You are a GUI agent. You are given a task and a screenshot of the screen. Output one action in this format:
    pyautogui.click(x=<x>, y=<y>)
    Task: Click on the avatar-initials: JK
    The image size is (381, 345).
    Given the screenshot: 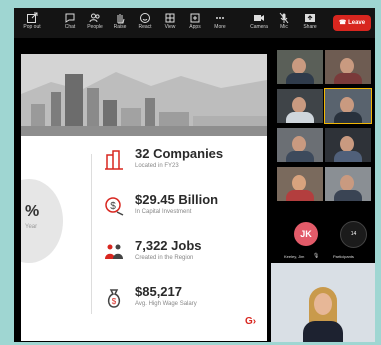 What is the action you would take?
    pyautogui.click(x=306, y=234)
    